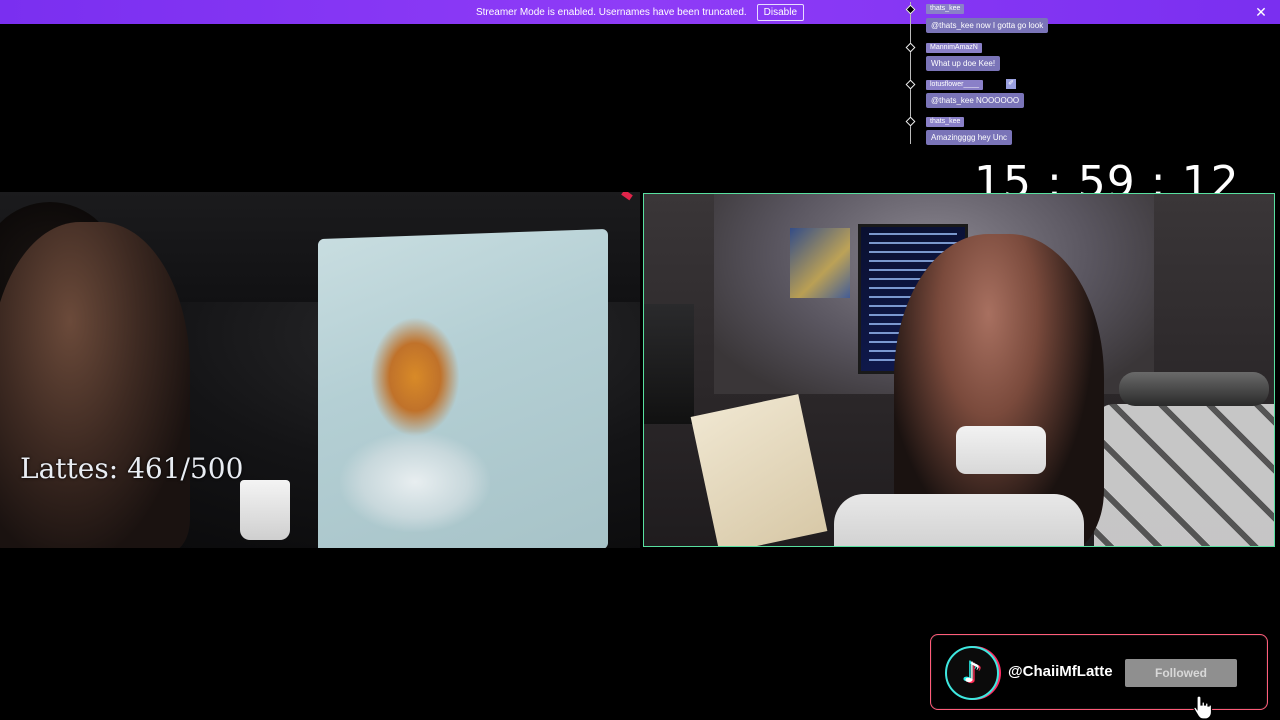 The width and height of the screenshot is (1280, 720). Describe the element at coordinates (987, 25) in the screenshot. I see `chat-message-text: @thats_kee now I gotta go look` at that location.